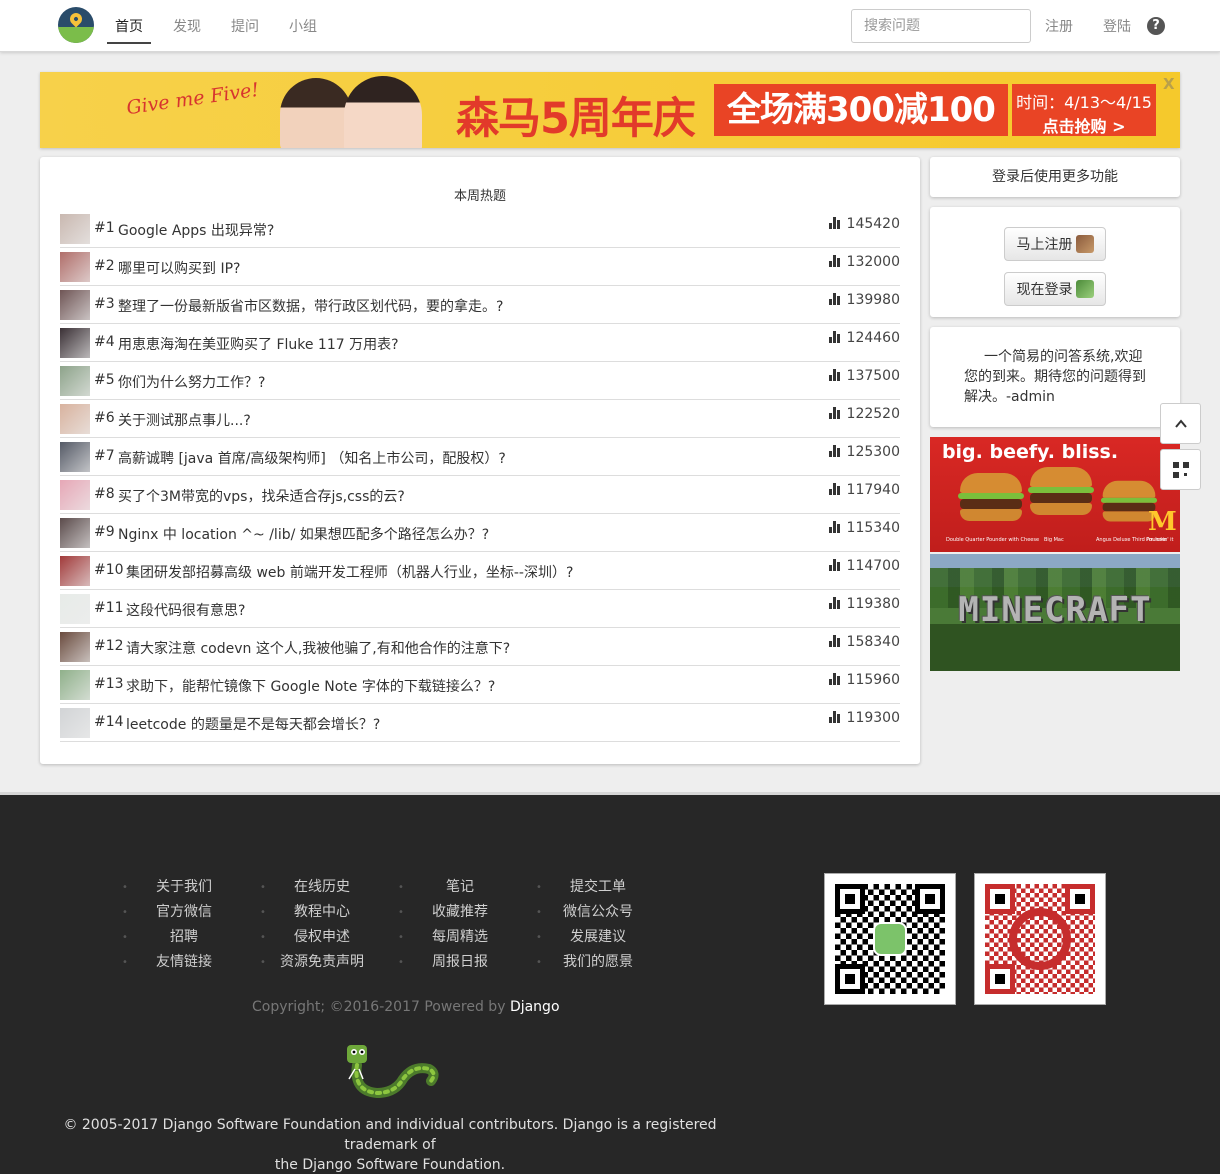 This screenshot has width=1220, height=1174. Describe the element at coordinates (480, 343) in the screenshot. I see `question-row: #4 用恵恵海淘在美亚购买了 Fluke 117 万用表? 124460` at that location.